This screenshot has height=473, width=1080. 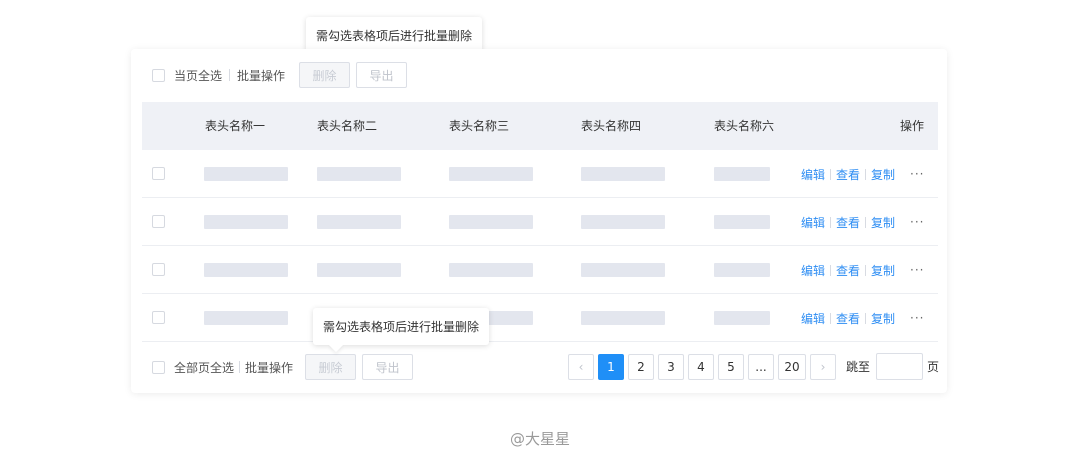 I want to click on select-page-label: 当页全选, so click(x=198, y=75).